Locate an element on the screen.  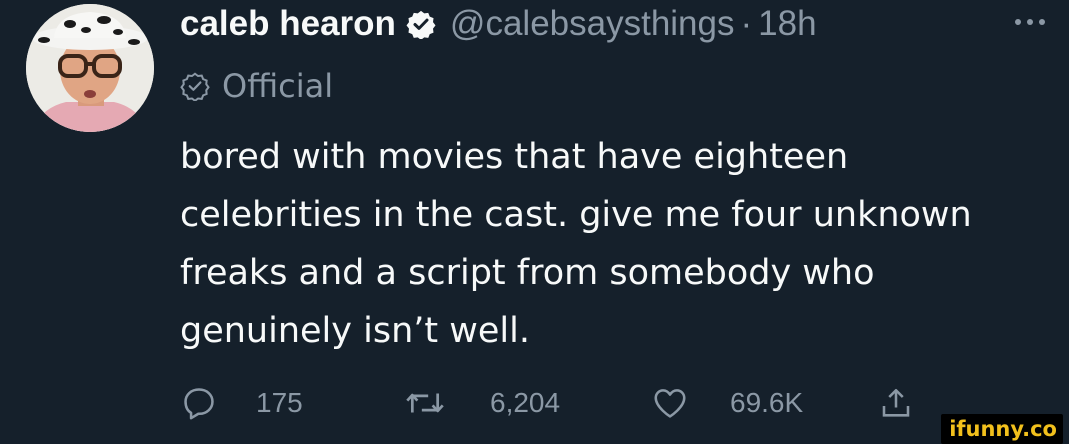
tweet-text-line: genuinely isn’t well. is located at coordinates (355, 331).